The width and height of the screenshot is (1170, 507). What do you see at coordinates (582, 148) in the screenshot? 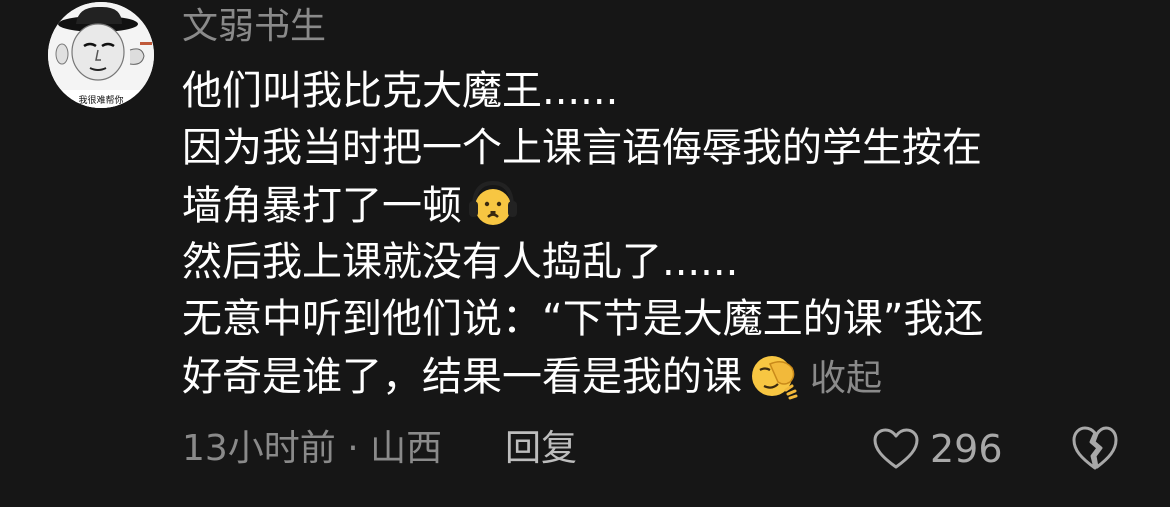
I see `comment-text: 因为我当时把一个上课言语侮辱我的学生按在` at bounding box center [582, 148].